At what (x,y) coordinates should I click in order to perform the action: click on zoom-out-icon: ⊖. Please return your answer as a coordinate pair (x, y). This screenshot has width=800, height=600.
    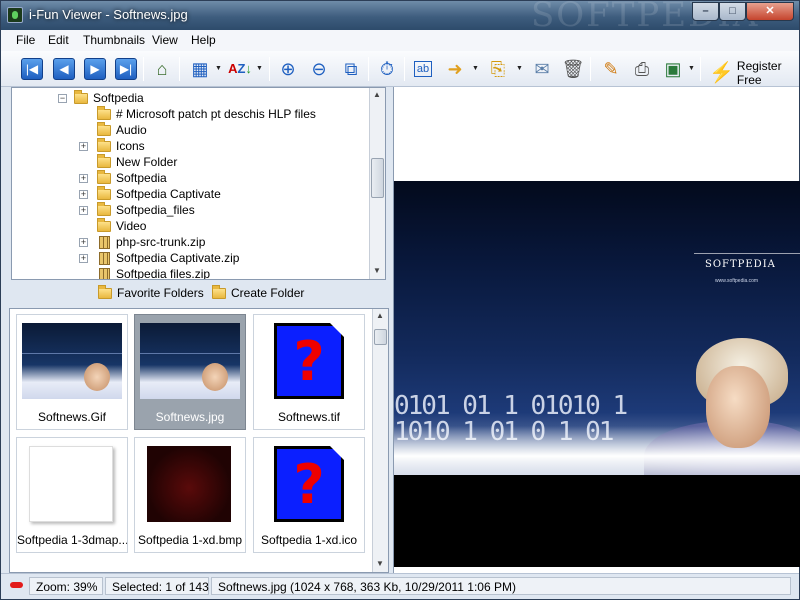
    Looking at the image, I should click on (319, 69).